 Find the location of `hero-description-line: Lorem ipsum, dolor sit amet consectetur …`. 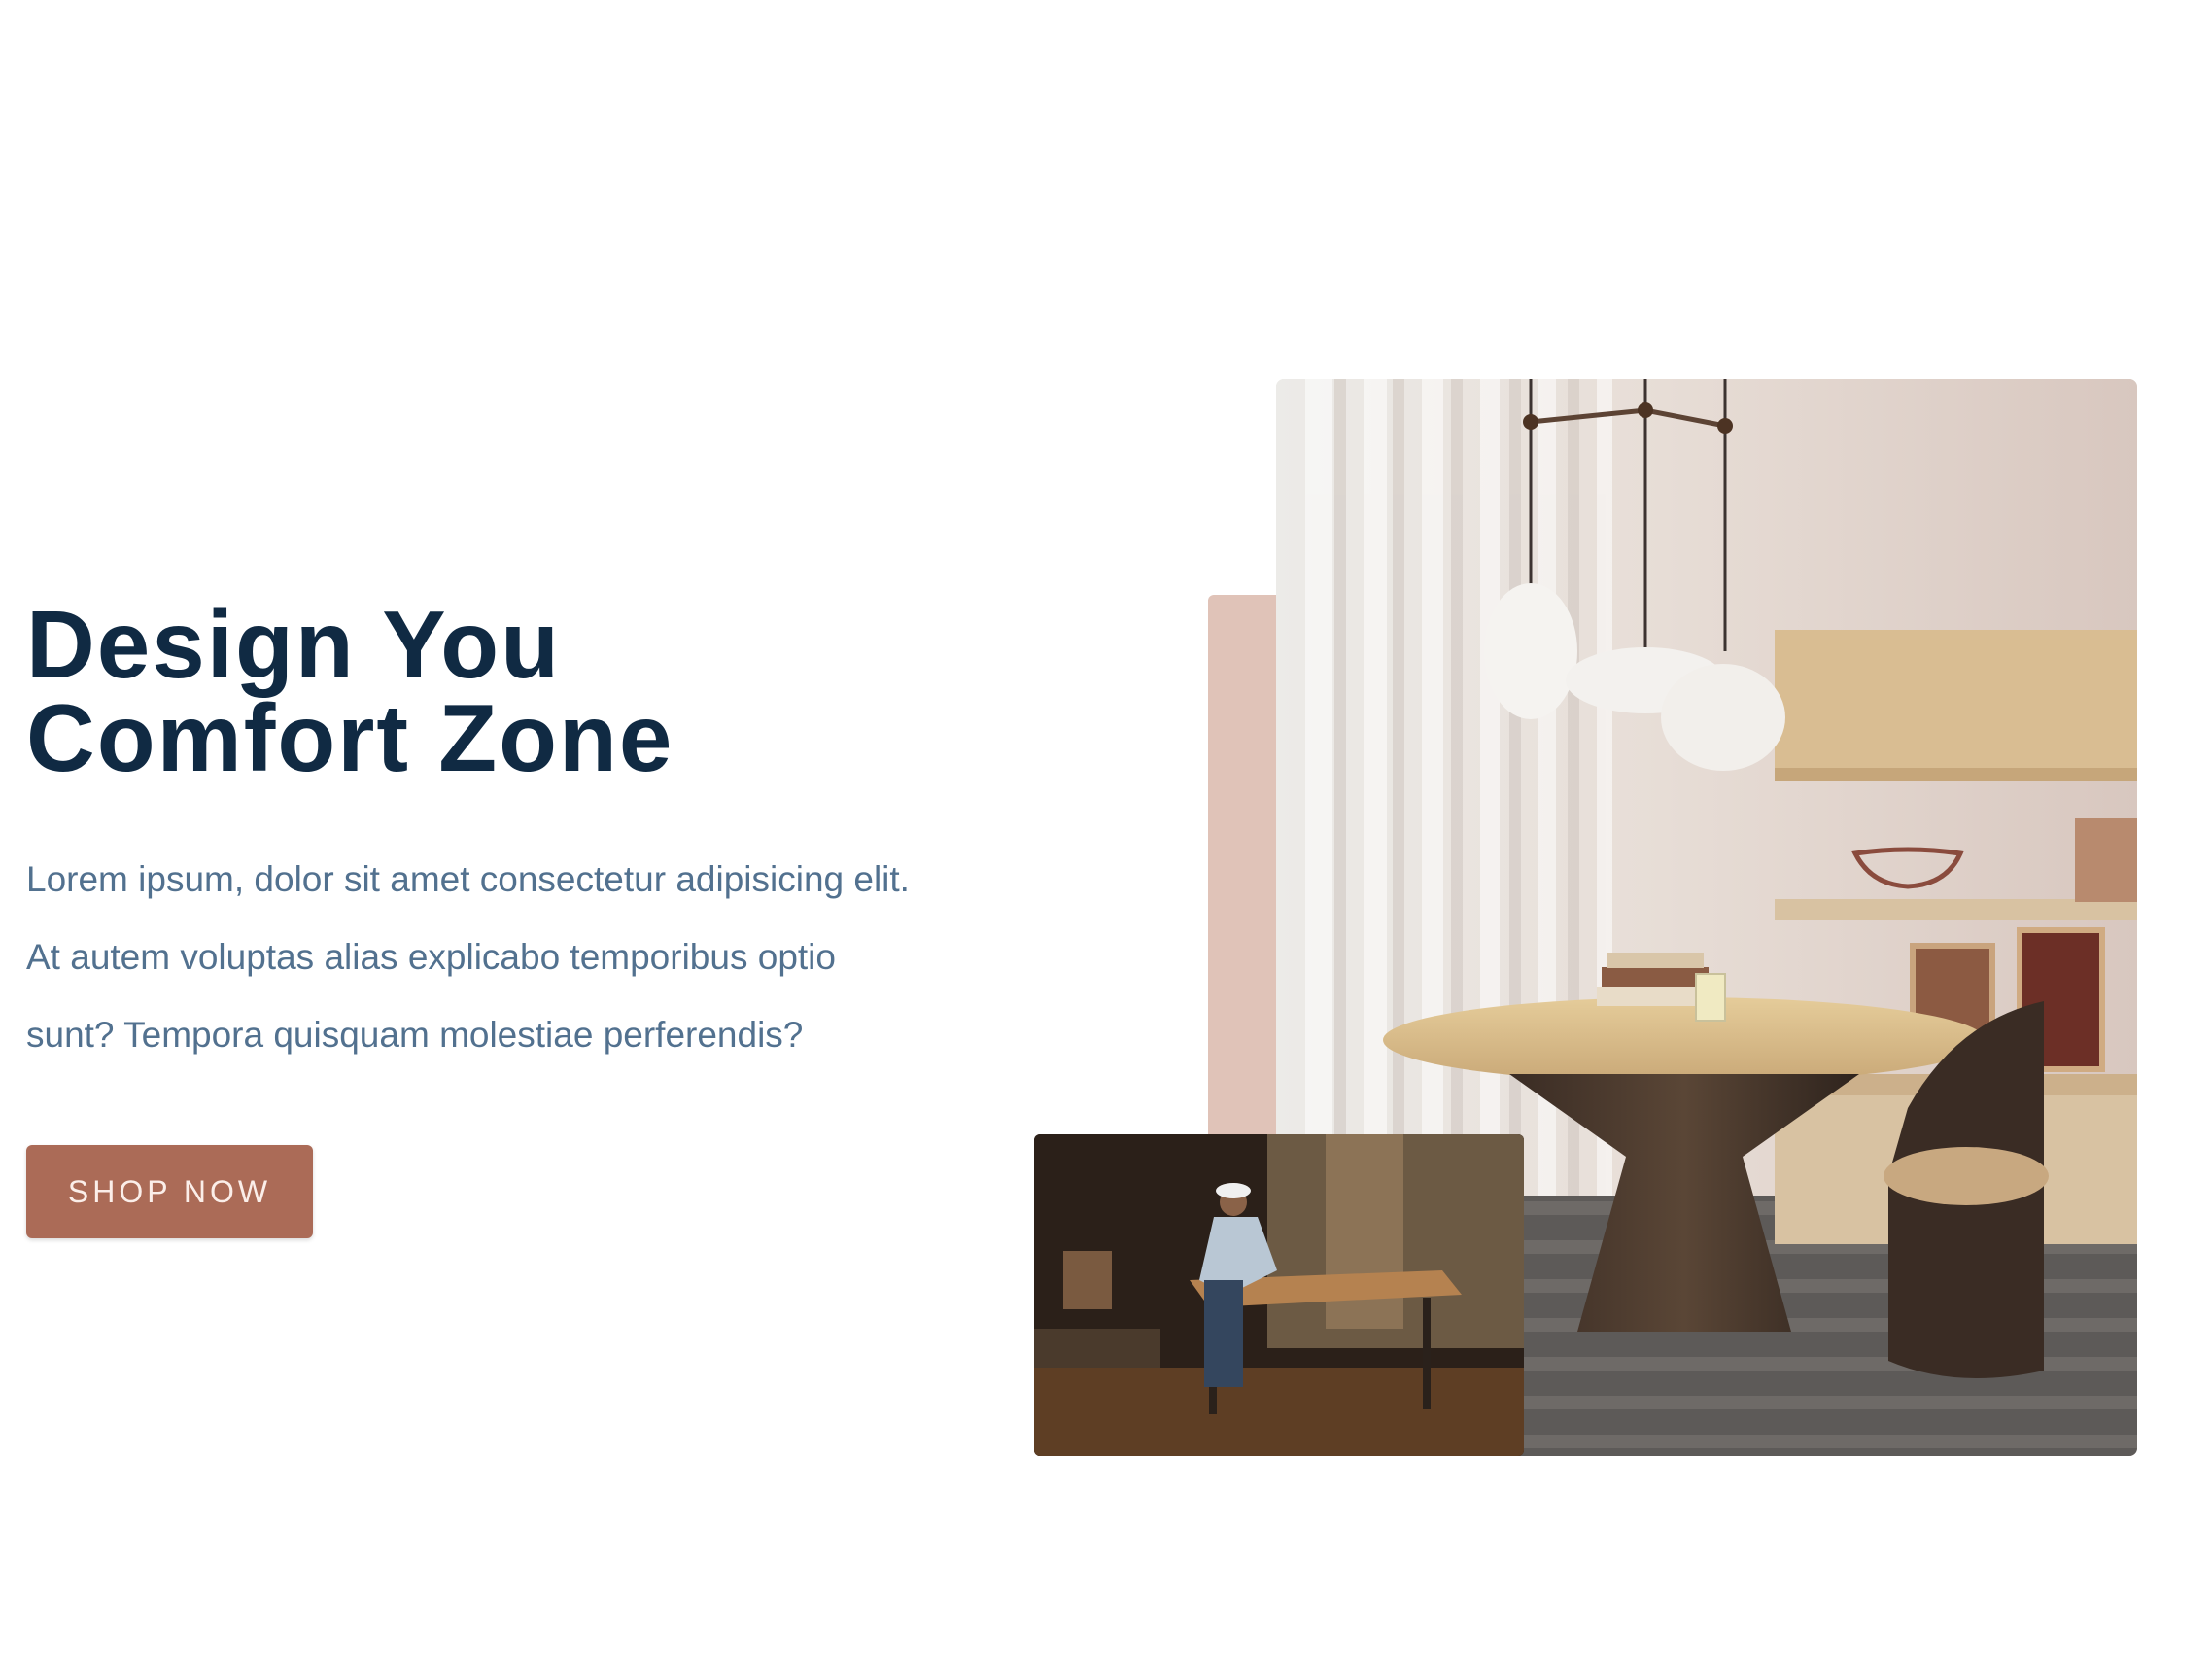

hero-description-line: Lorem ipsum, dolor sit amet consectetur … is located at coordinates (468, 879).